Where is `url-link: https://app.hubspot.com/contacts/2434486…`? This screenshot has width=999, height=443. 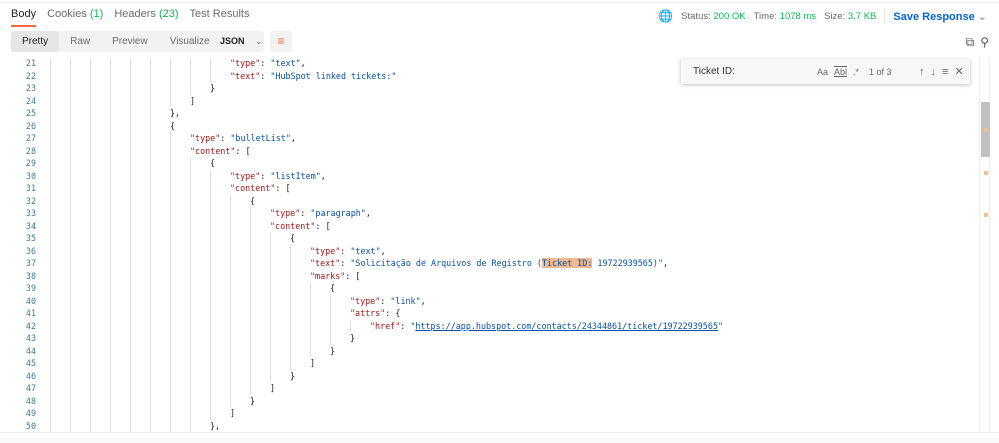
url-link: https://app.hubspot.com/contacts/2434486… is located at coordinates (566, 326).